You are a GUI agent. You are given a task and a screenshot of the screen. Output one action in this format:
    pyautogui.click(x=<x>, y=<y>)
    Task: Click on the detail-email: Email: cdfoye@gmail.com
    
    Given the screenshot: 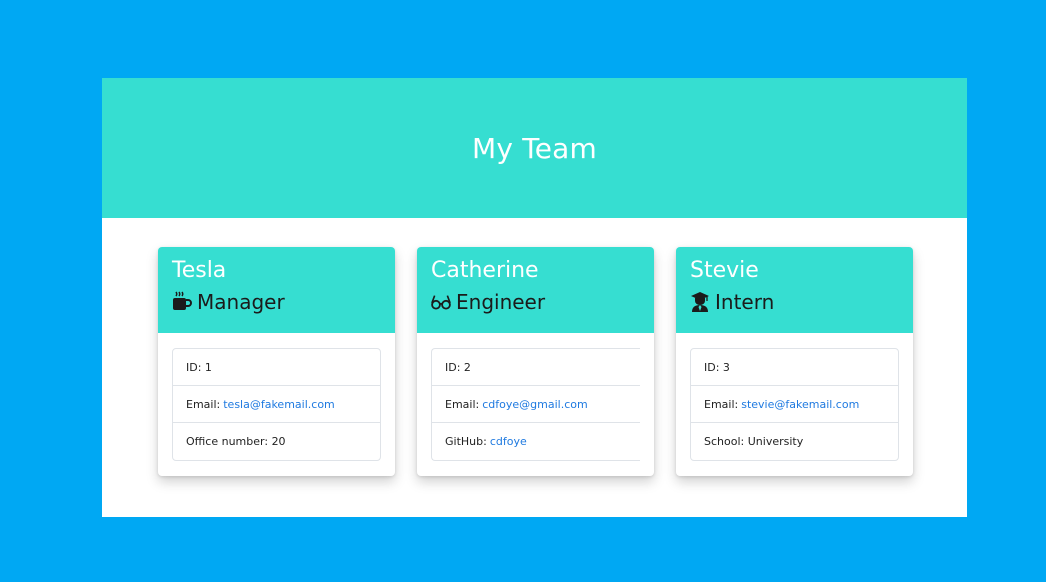 What is the action you would take?
    pyautogui.click(x=536, y=404)
    